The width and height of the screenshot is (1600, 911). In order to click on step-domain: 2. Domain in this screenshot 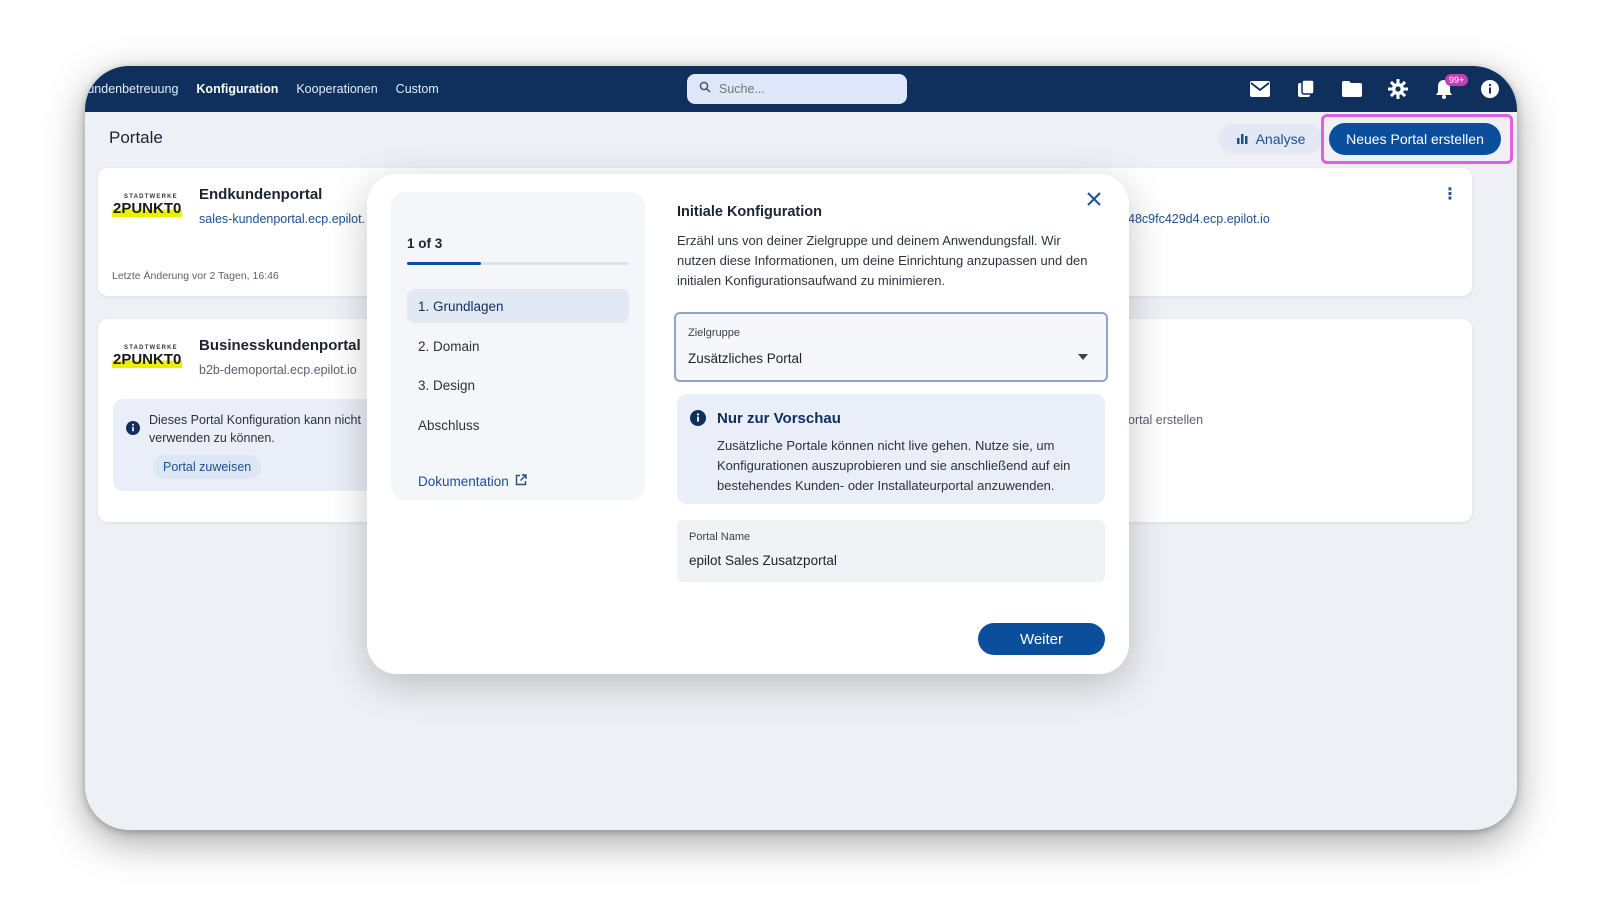, I will do `click(518, 346)`.